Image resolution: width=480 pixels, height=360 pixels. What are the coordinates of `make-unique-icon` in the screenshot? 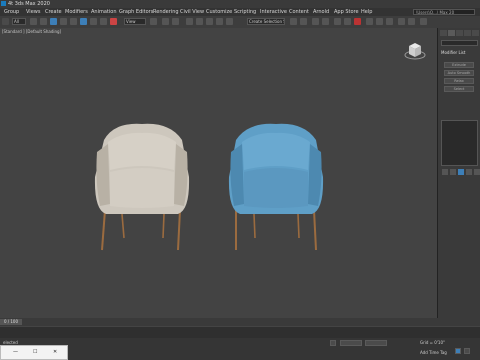 It's located at (461, 172).